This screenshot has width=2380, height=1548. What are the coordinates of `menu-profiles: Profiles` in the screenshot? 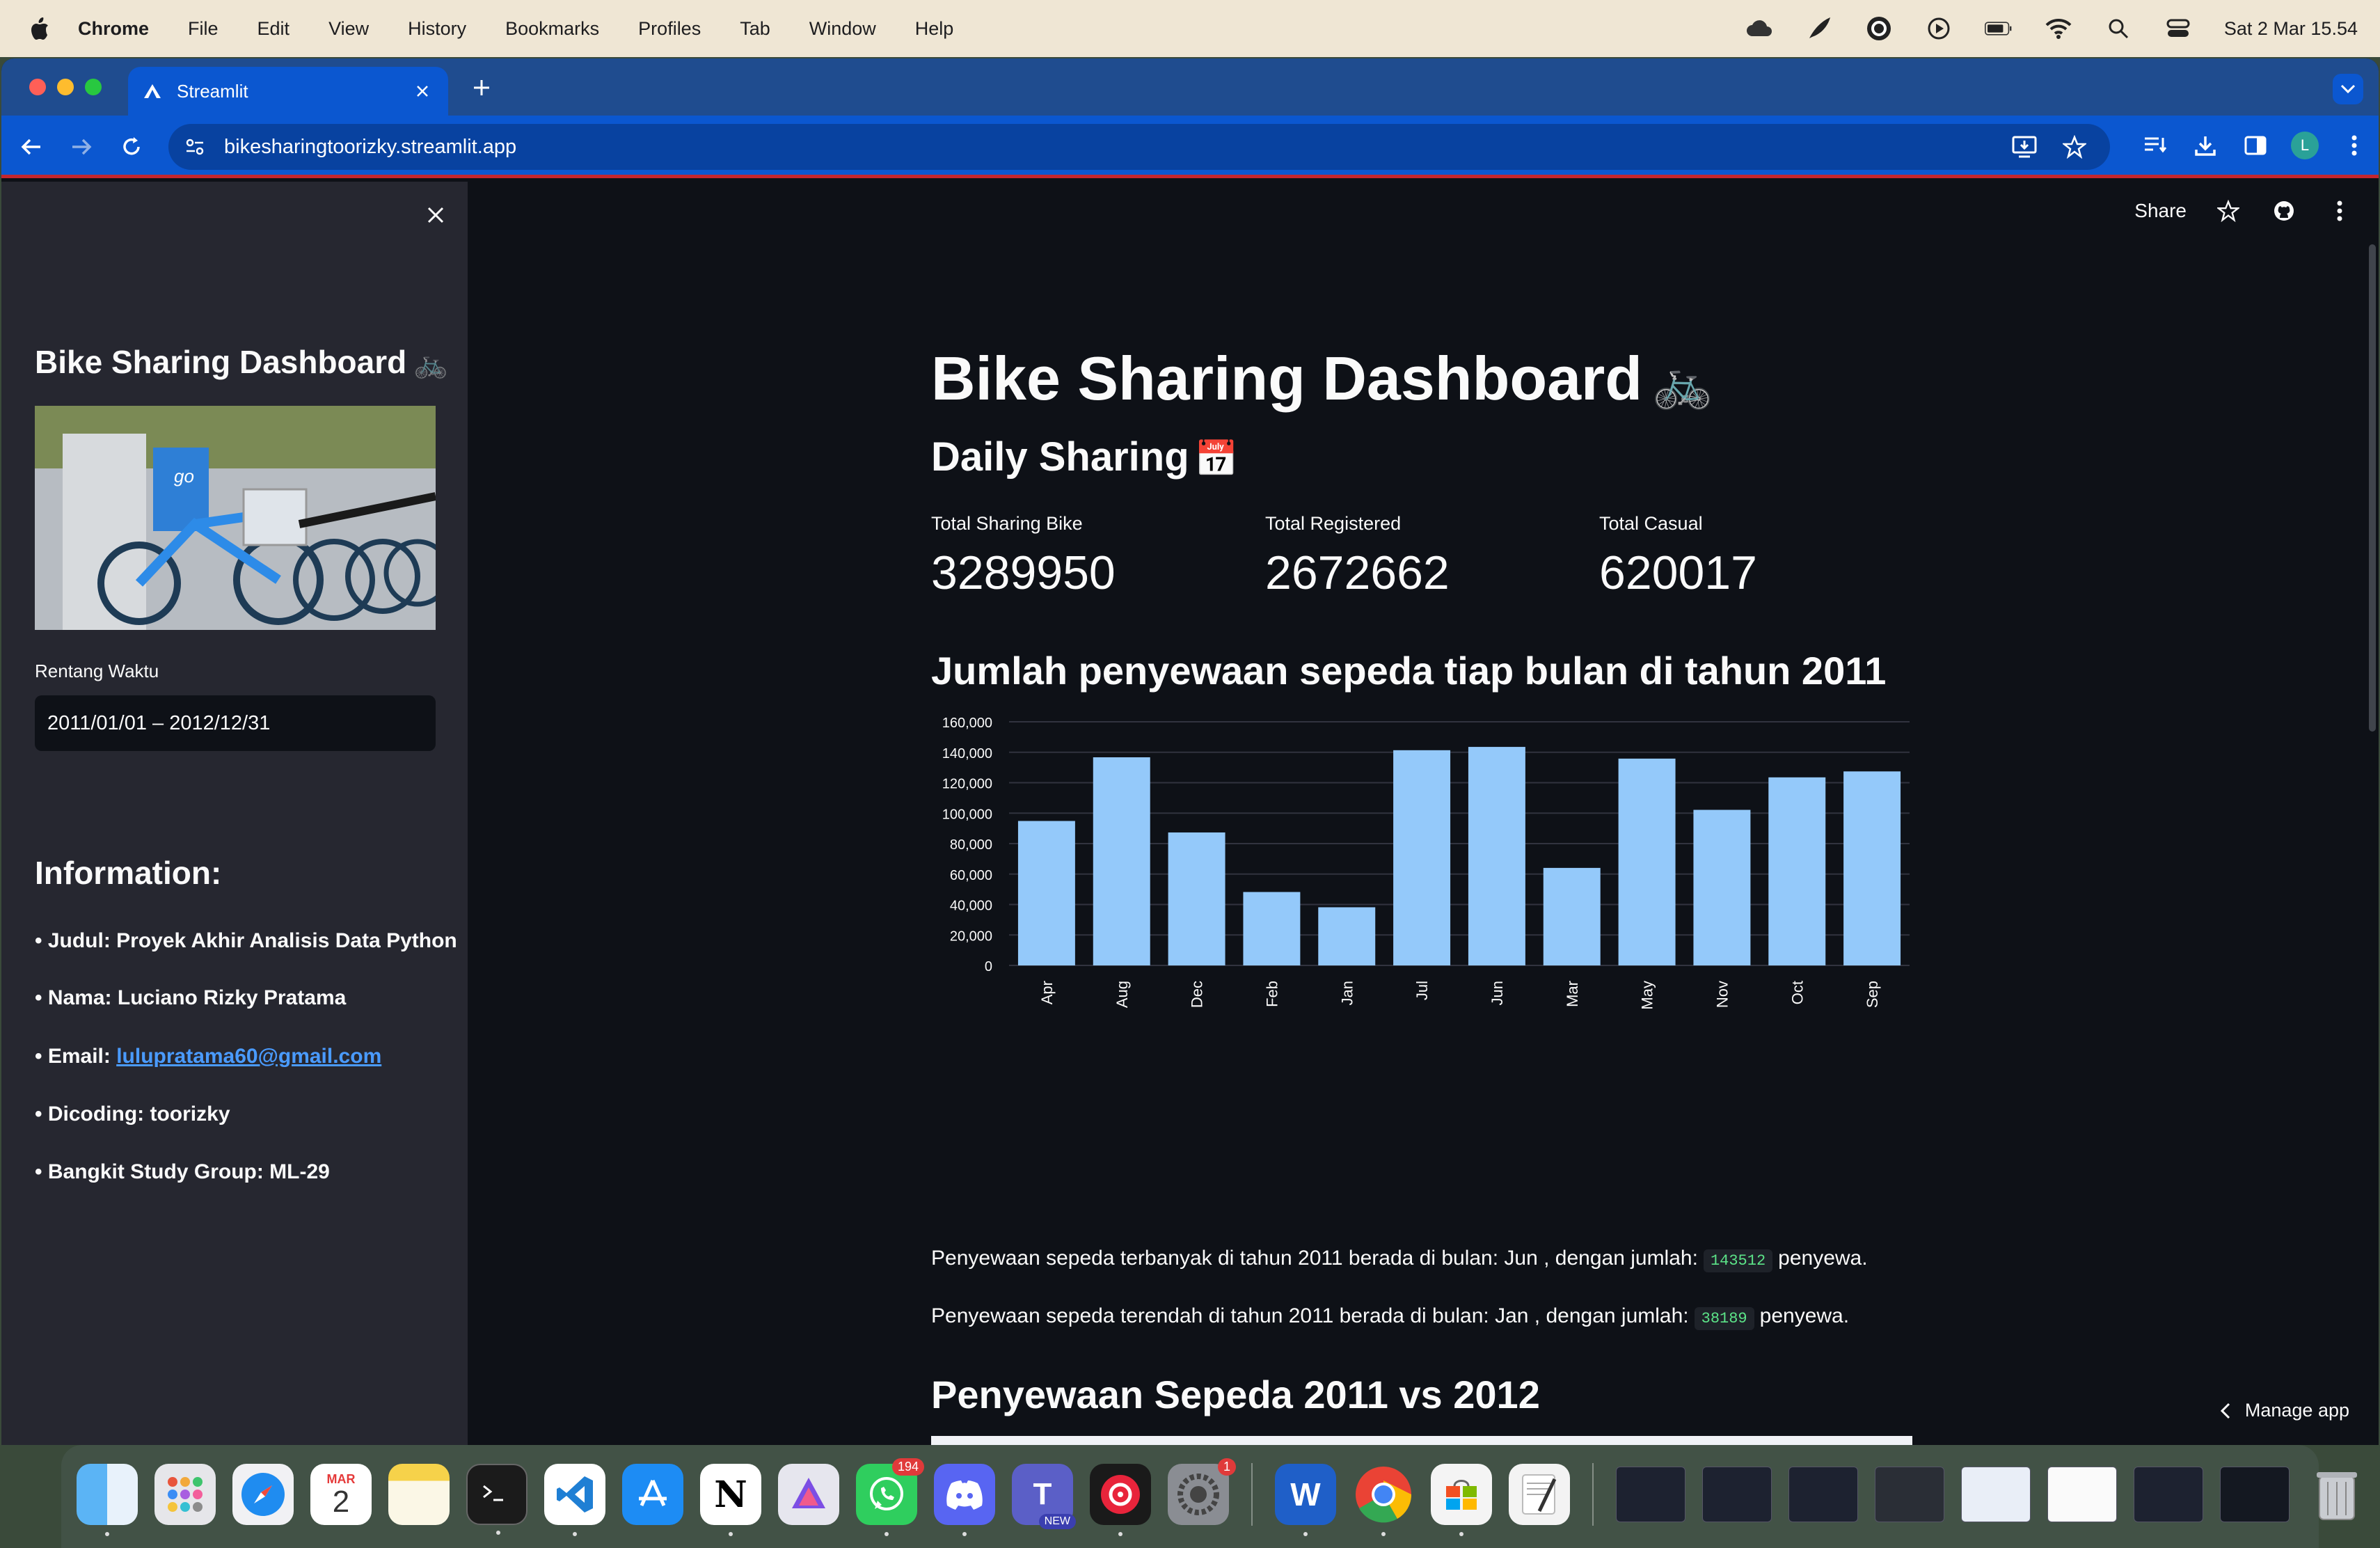 It's located at (669, 29).